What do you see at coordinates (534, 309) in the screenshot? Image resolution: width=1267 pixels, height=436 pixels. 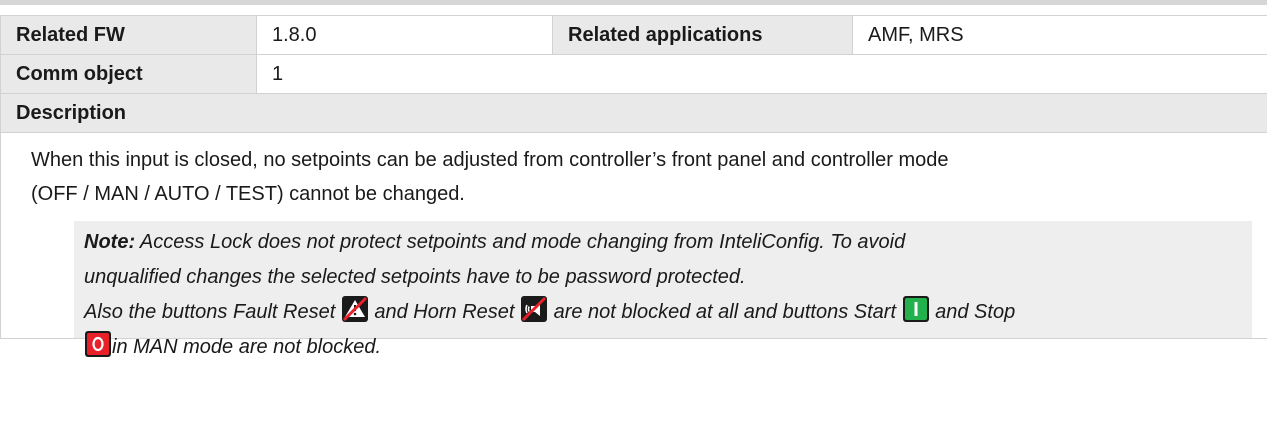 I see `horn-reset-icon` at bounding box center [534, 309].